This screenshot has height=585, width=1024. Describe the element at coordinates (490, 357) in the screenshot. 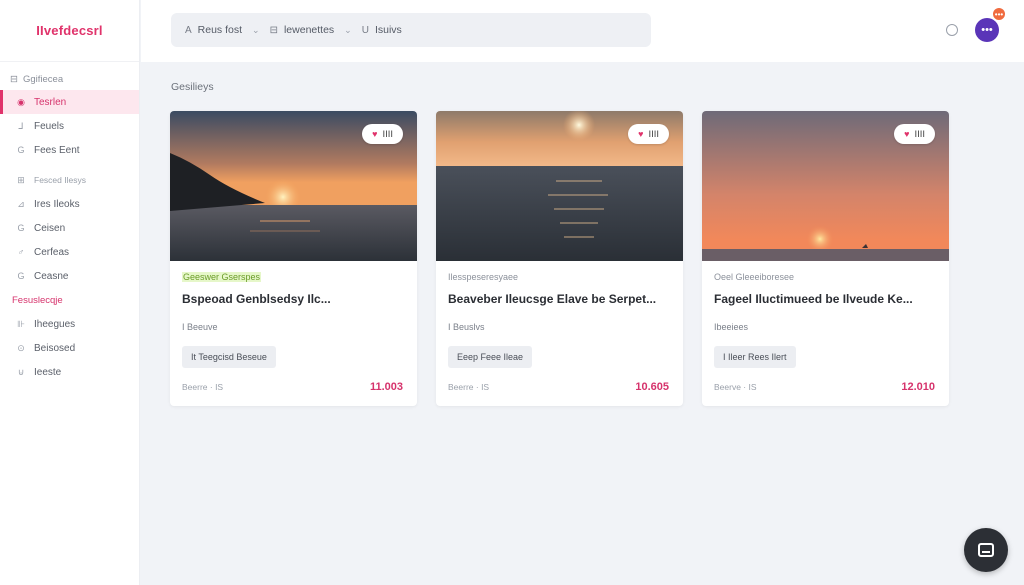

I see `card-tag: Eeep Feee Ileae` at that location.